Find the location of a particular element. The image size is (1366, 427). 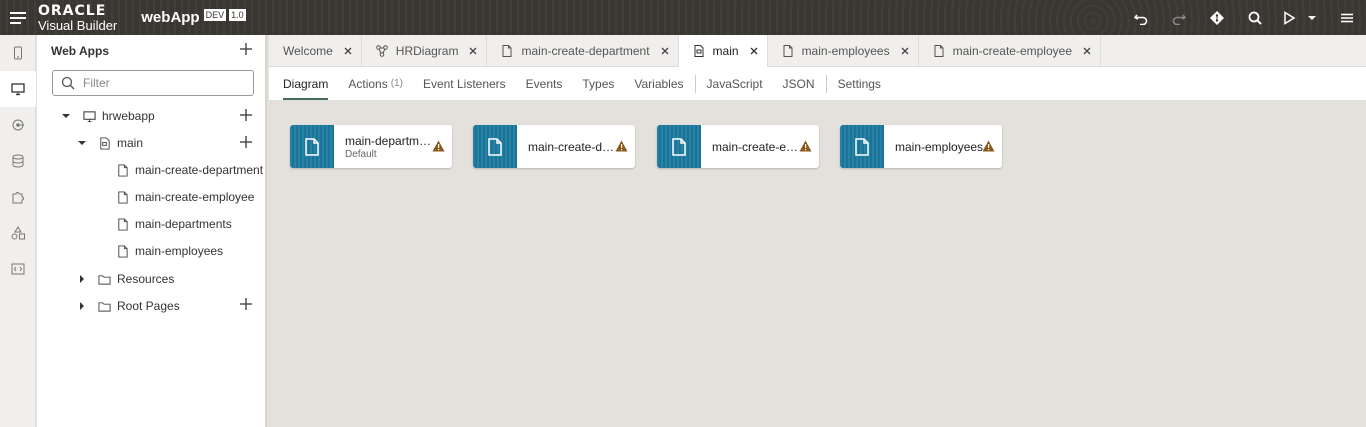

add-flow-icon is located at coordinates (246, 115).